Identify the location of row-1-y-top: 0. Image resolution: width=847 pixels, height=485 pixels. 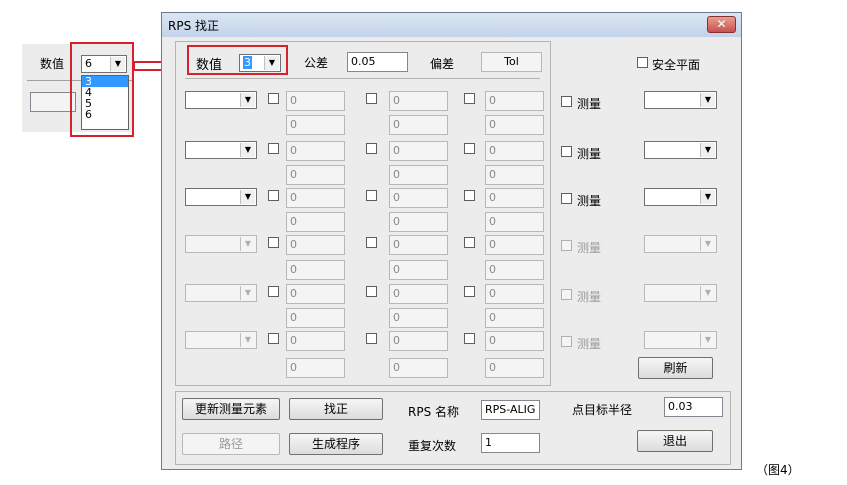
(418, 101).